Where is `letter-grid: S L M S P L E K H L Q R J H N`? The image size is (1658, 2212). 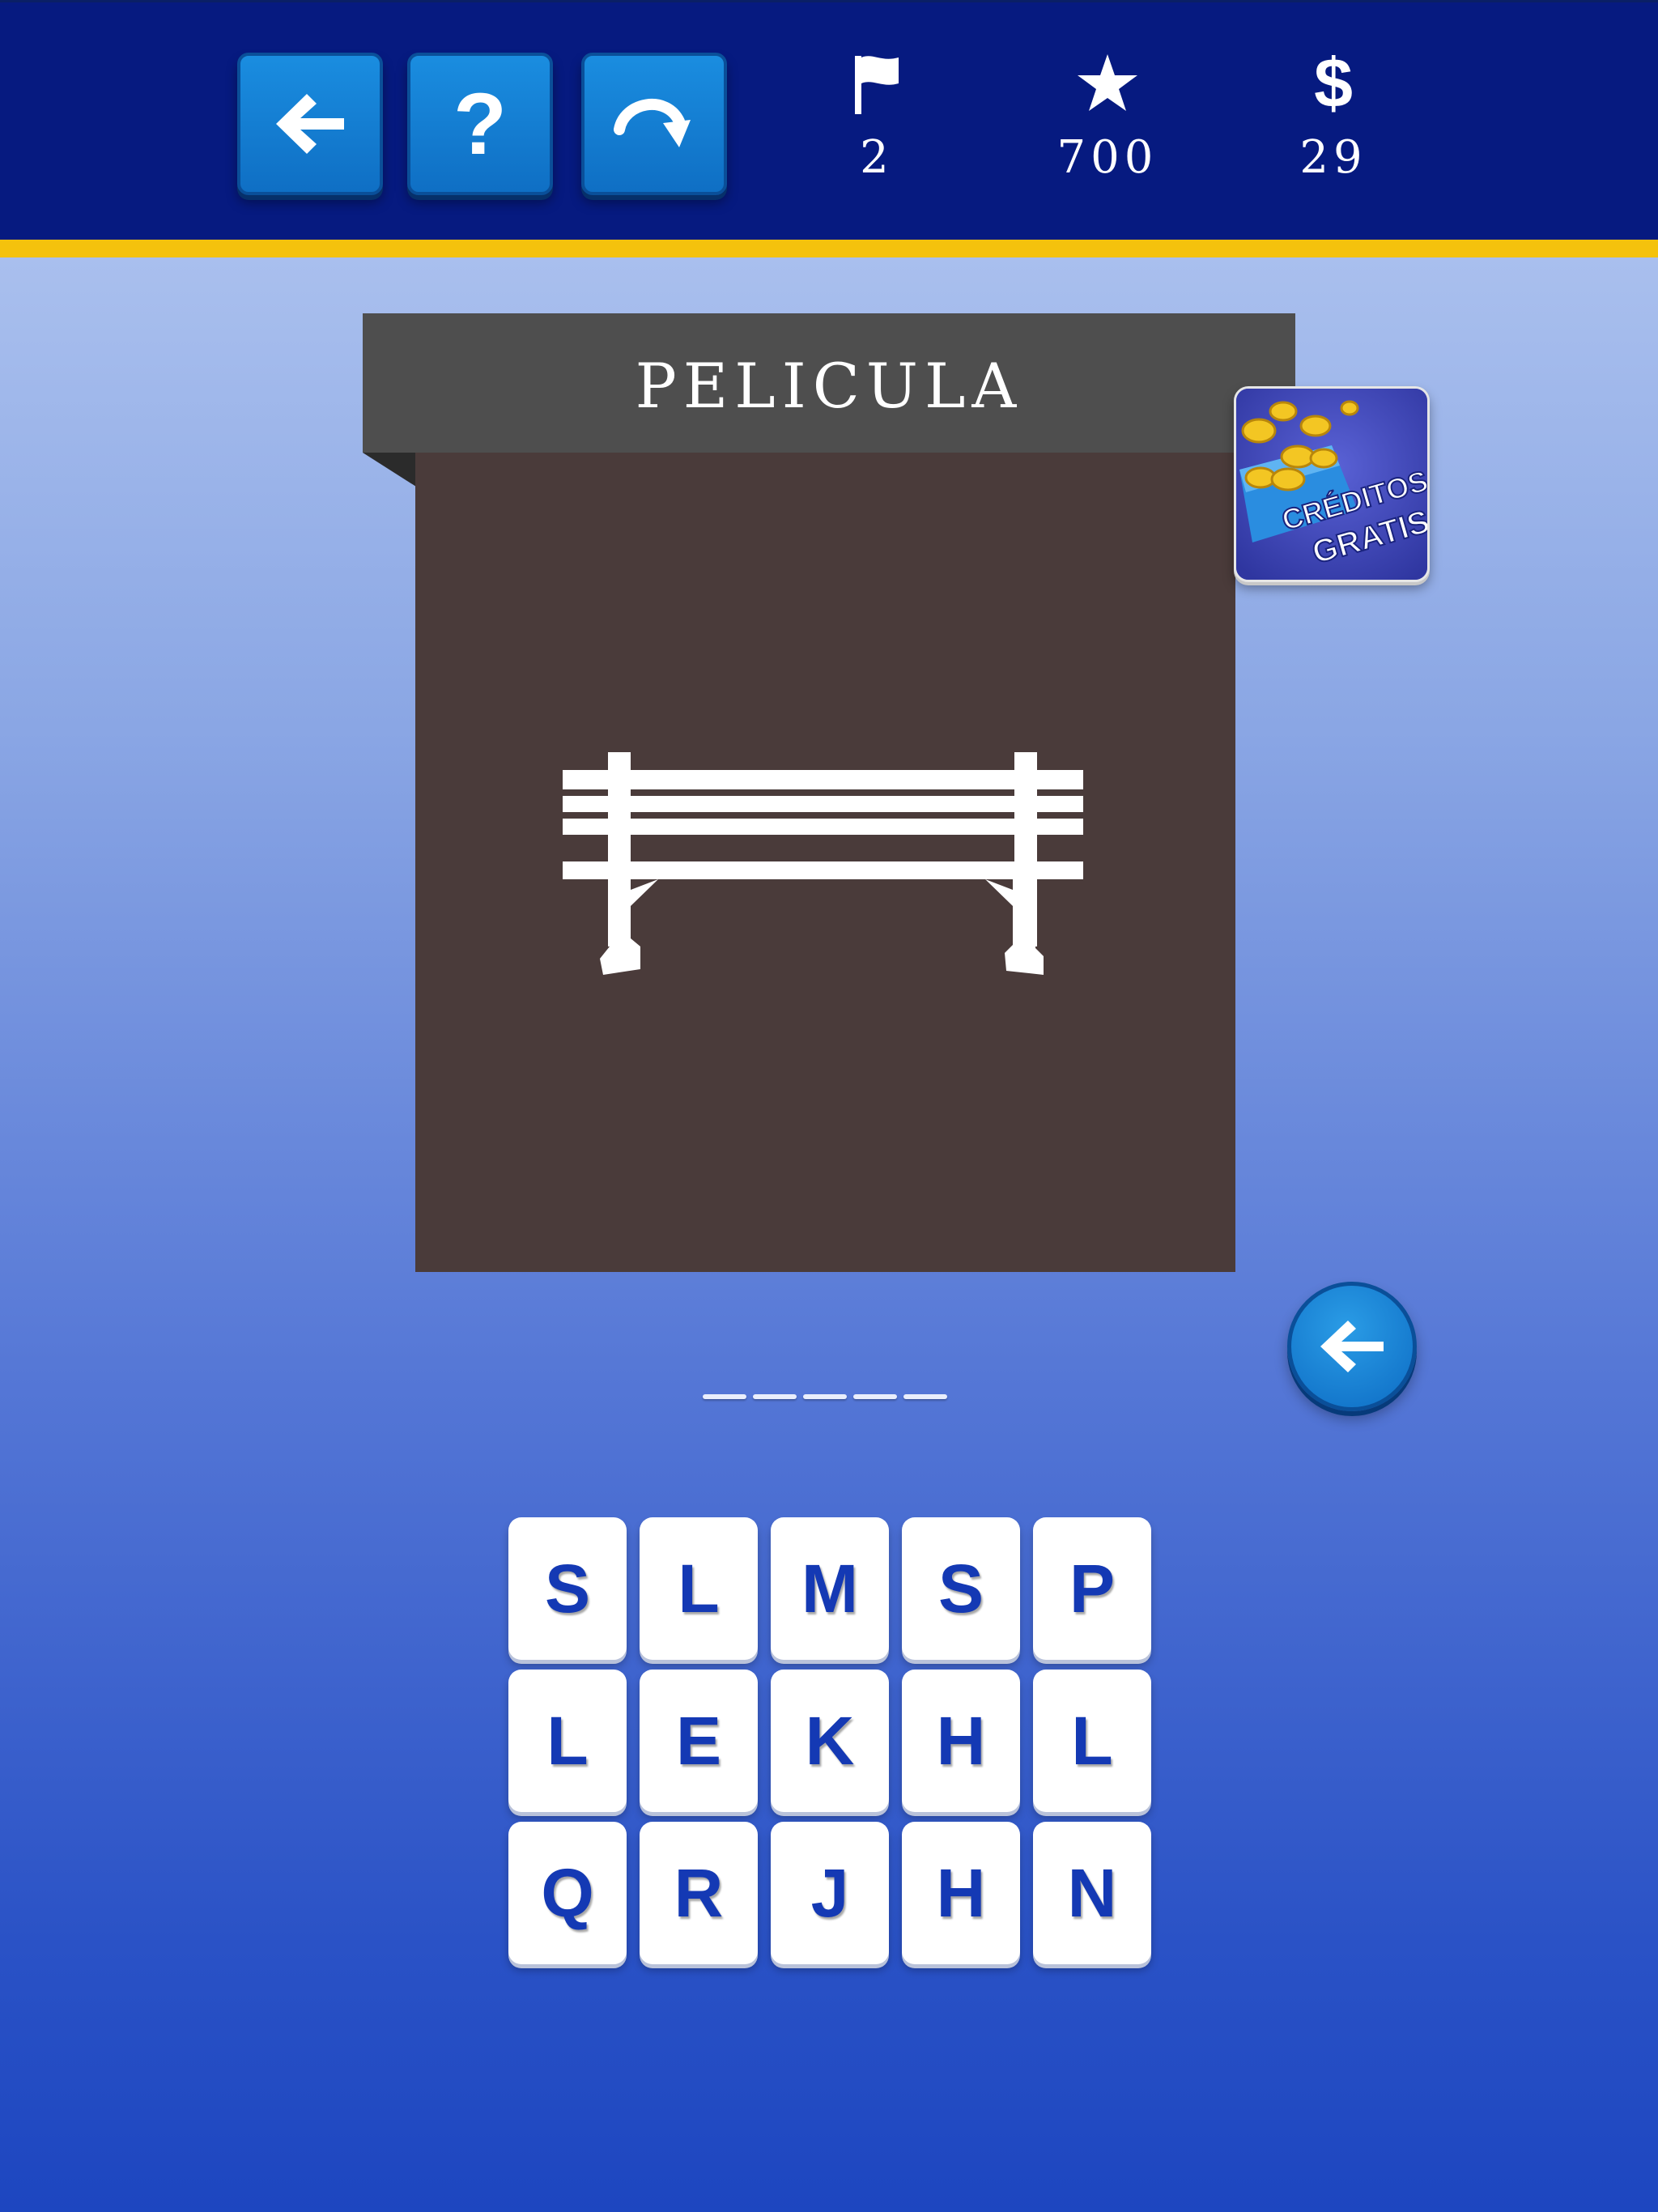 letter-grid: S L M S P L E K H L Q R J H N is located at coordinates (831, 1741).